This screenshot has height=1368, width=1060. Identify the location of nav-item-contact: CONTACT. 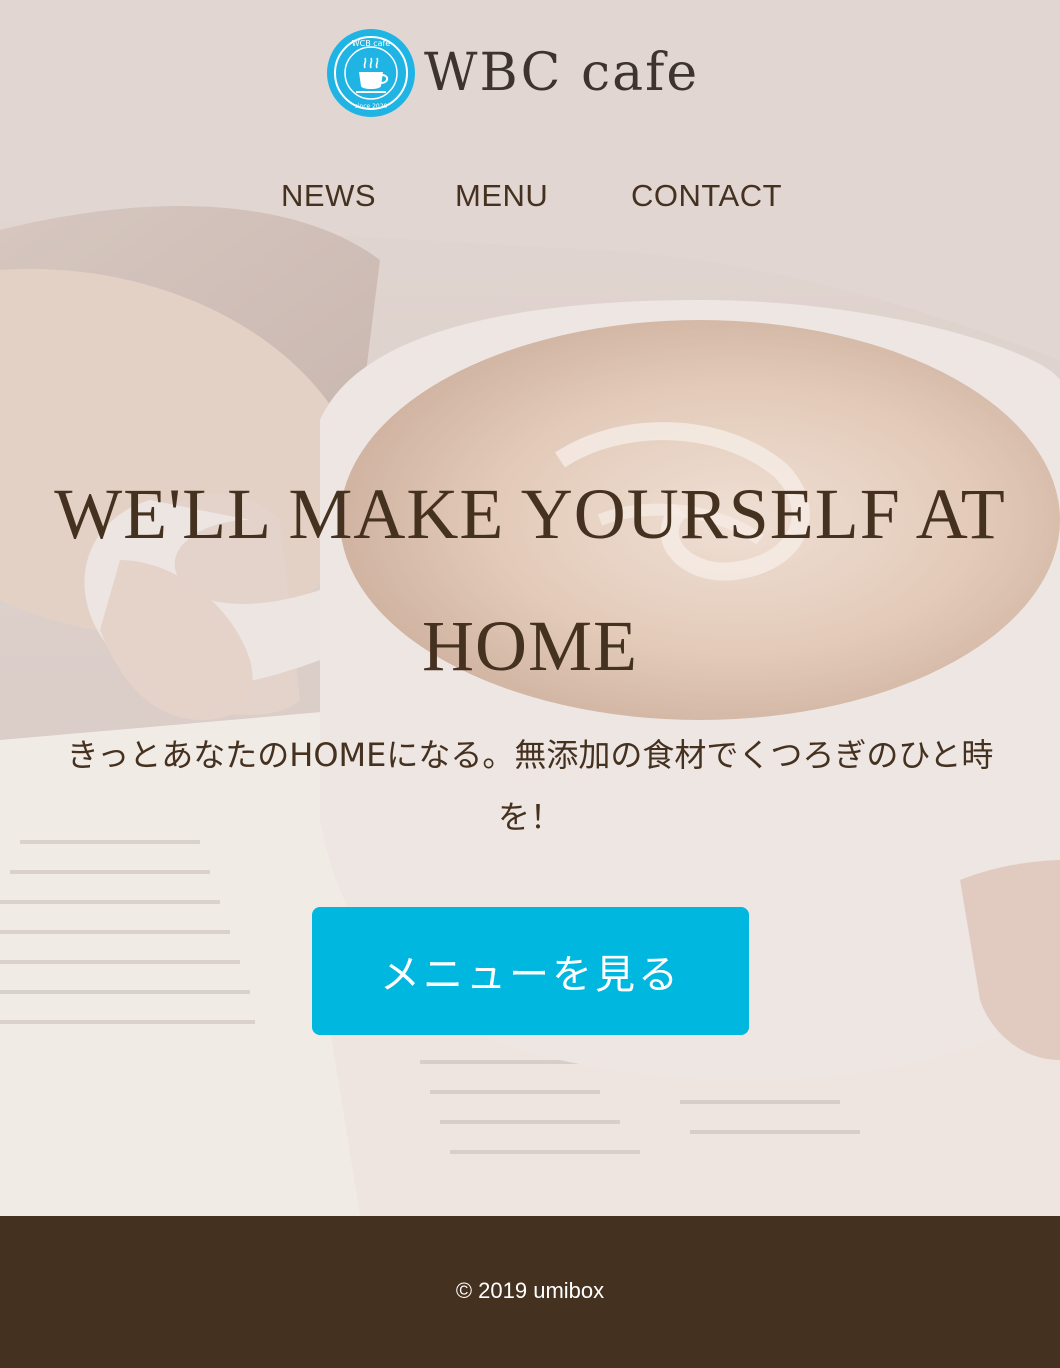
(706, 196).